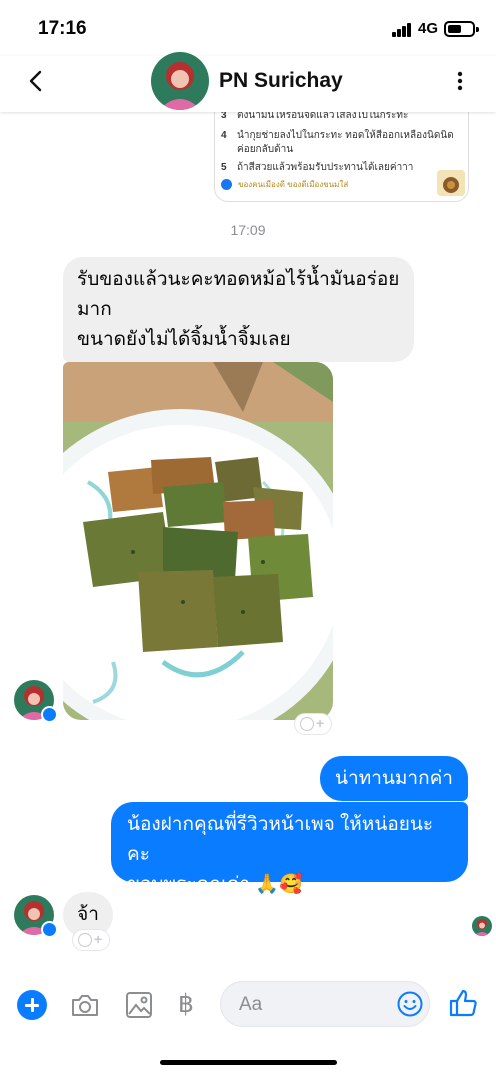 Image resolution: width=496 pixels, height=1076 pixels. Describe the element at coordinates (248, 28) in the screenshot. I see `status-bar: 17:16 4G` at that location.